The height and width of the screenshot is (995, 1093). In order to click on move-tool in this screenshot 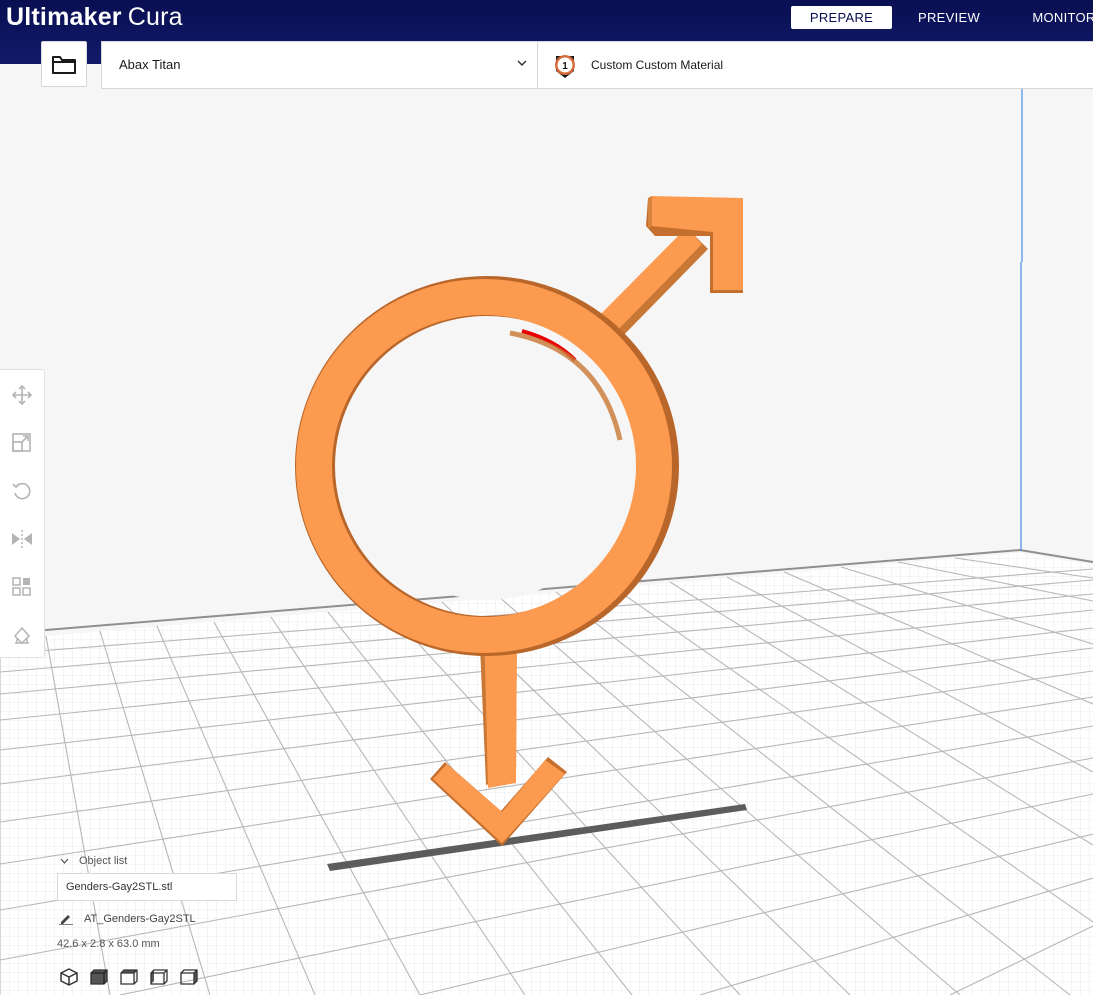, I will do `click(22, 395)`.